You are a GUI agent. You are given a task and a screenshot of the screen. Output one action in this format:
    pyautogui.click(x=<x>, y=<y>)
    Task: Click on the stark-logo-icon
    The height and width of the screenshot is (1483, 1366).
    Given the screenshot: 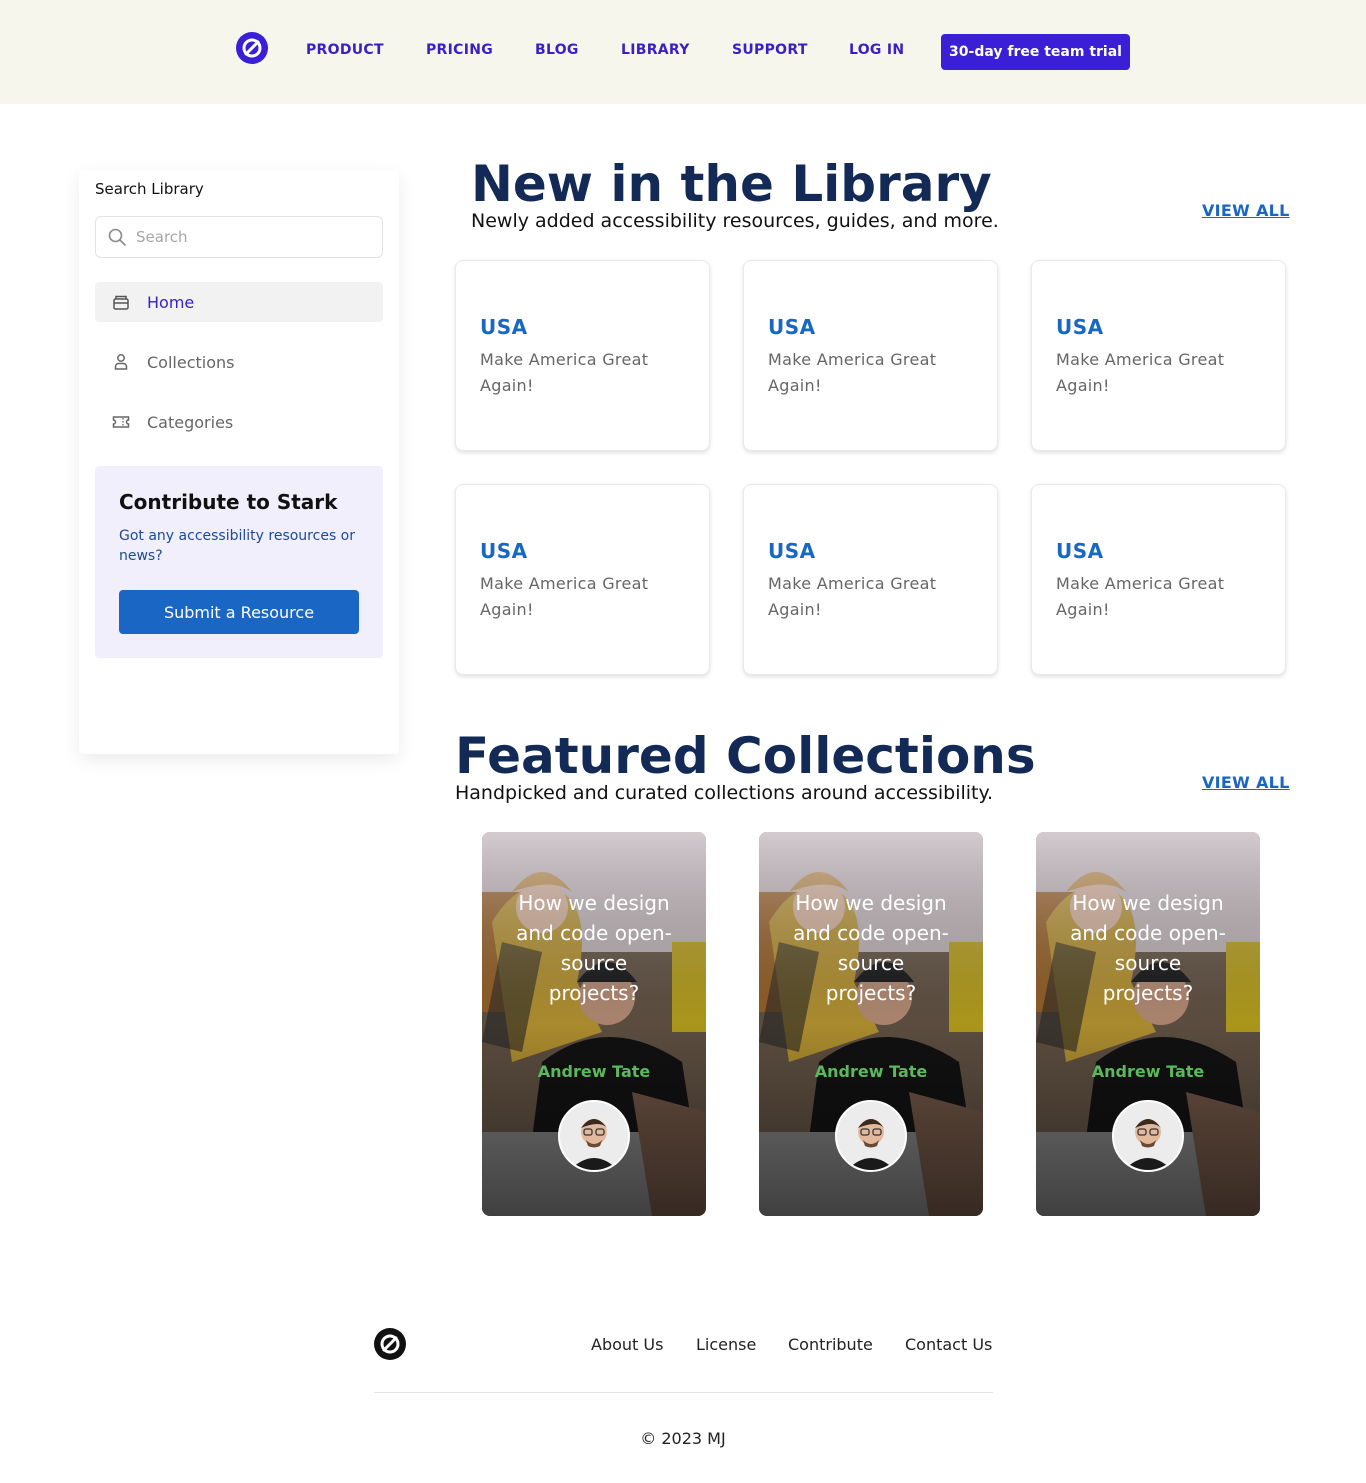 What is the action you would take?
    pyautogui.click(x=252, y=48)
    